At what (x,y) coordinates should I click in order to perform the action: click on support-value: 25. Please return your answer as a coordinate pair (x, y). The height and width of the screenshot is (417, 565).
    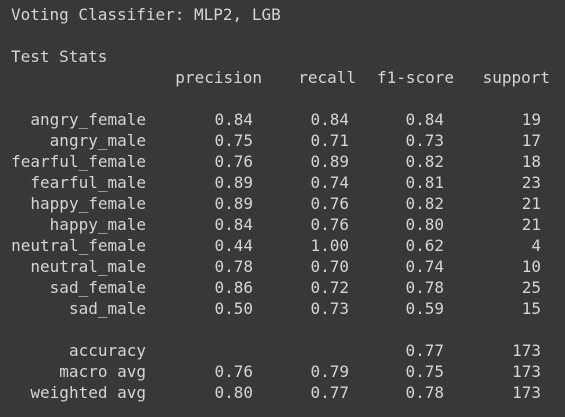
    Looking at the image, I should click on (531, 287).